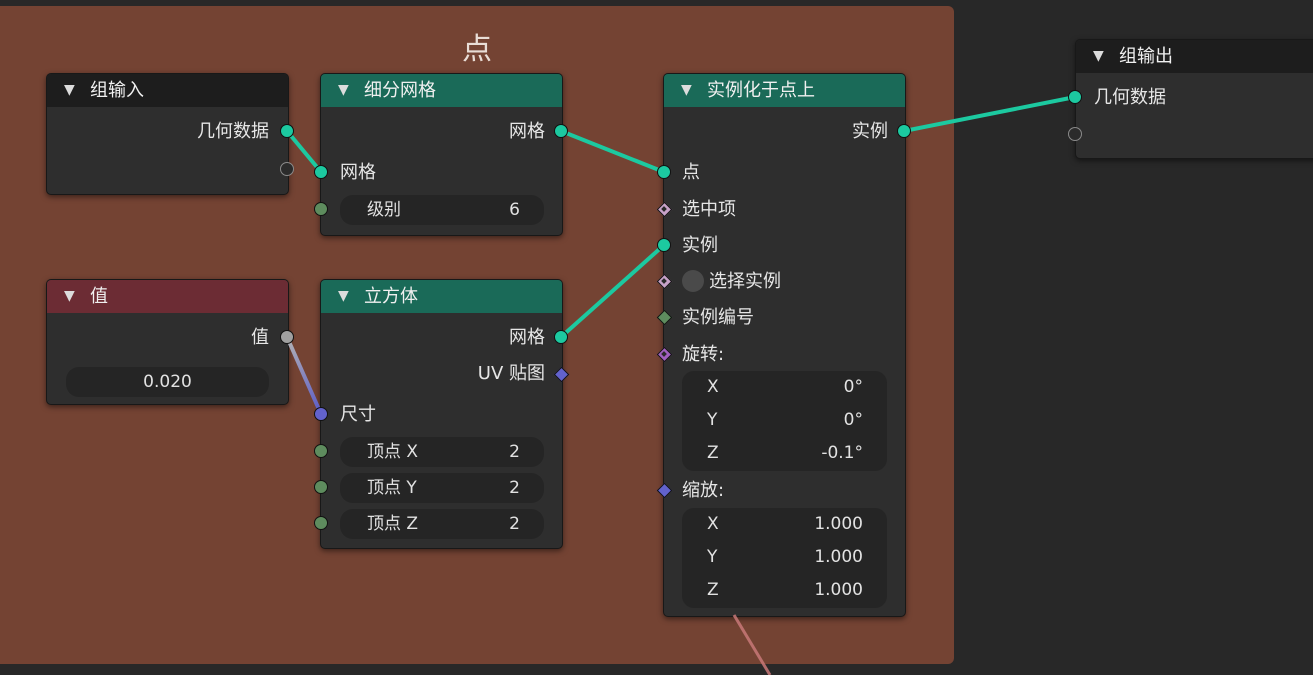 This screenshot has width=1313, height=675. Describe the element at coordinates (441, 154) in the screenshot. I see `node-subdivide-mesh: ▼ 细分网格 网格 网格 级别 6` at that location.